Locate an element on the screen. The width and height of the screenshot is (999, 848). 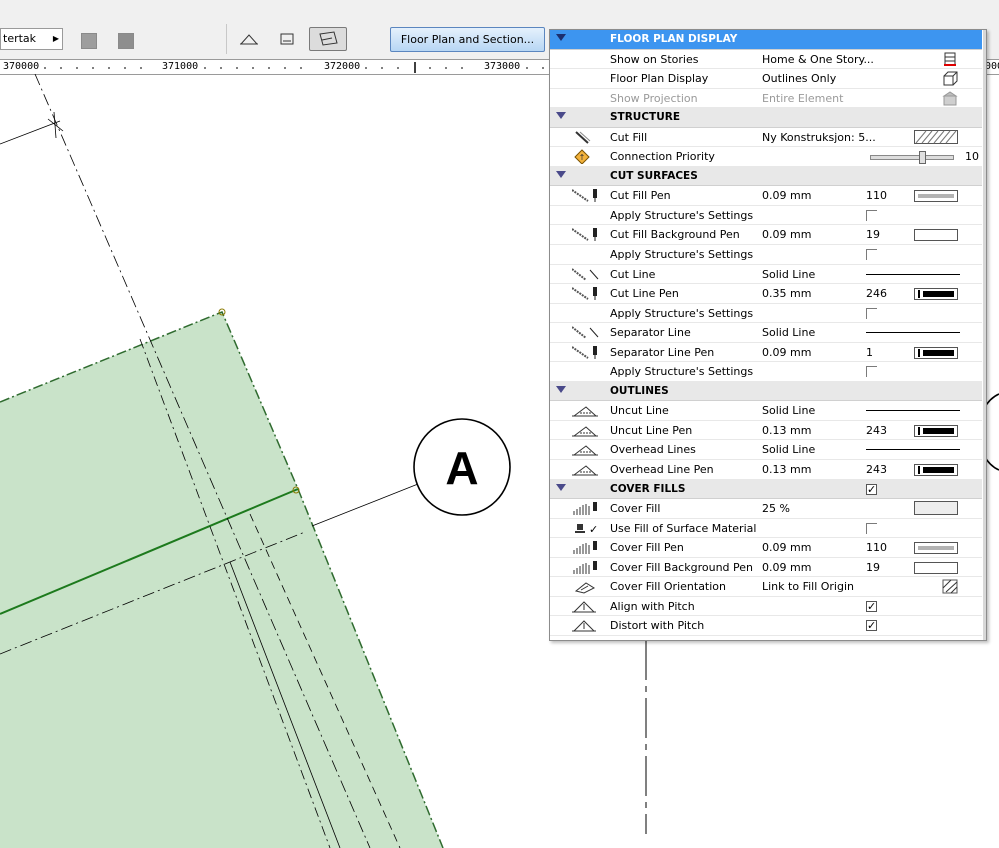
setting-row: Cover Fill 25 % is located at coordinates (766, 509).